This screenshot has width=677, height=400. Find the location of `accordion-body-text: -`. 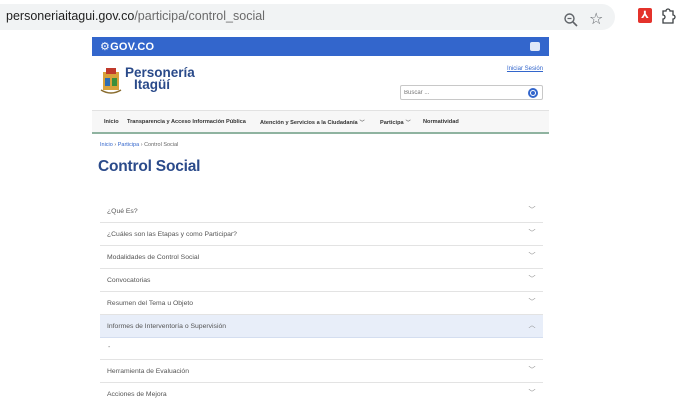

accordion-body-text: - is located at coordinates (109, 347).